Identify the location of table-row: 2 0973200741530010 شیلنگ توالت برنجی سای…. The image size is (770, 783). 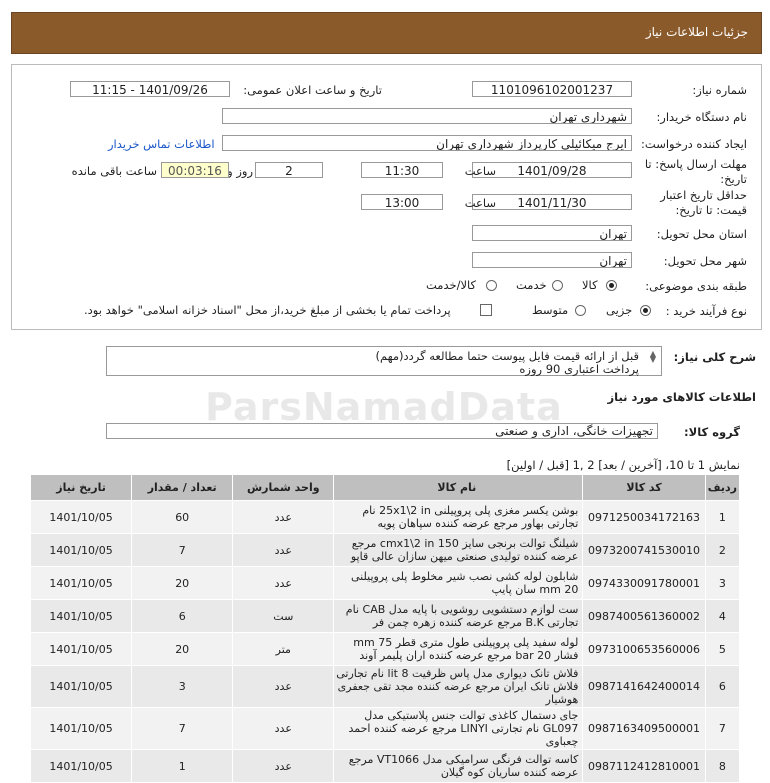
(385, 550).